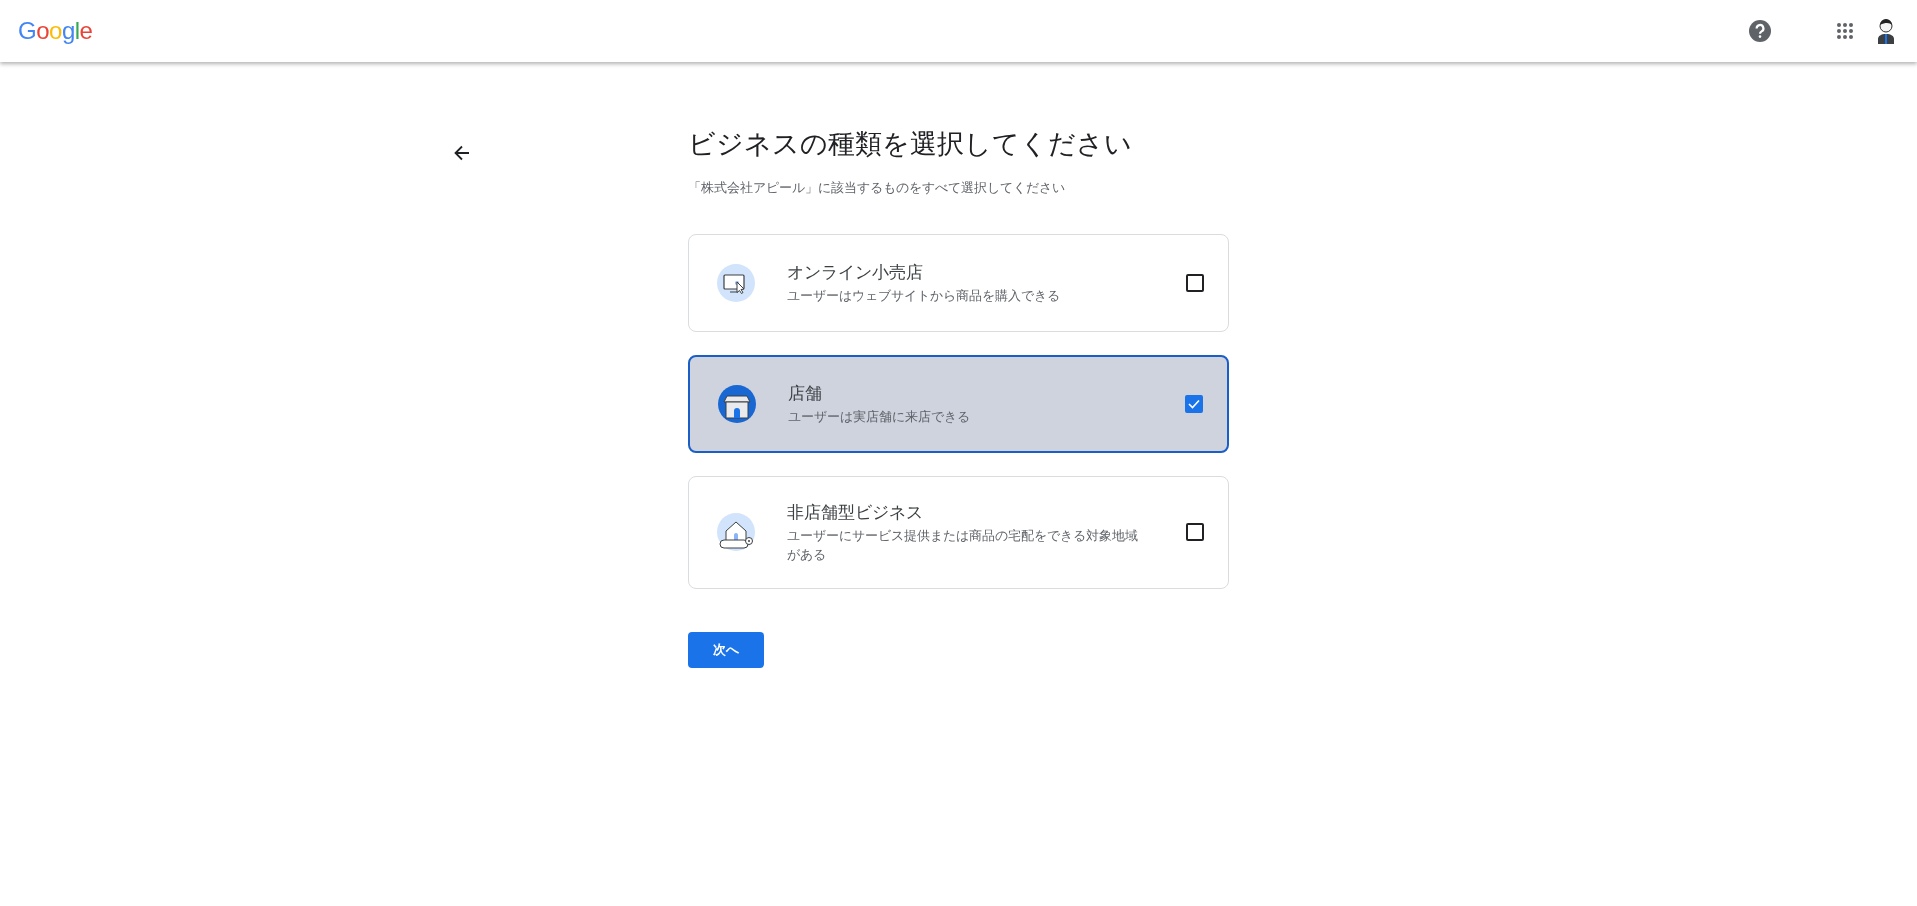  I want to click on page-subtitle: 「株式会社アピール」に該当するものをすべて選択してください, so click(877, 188).